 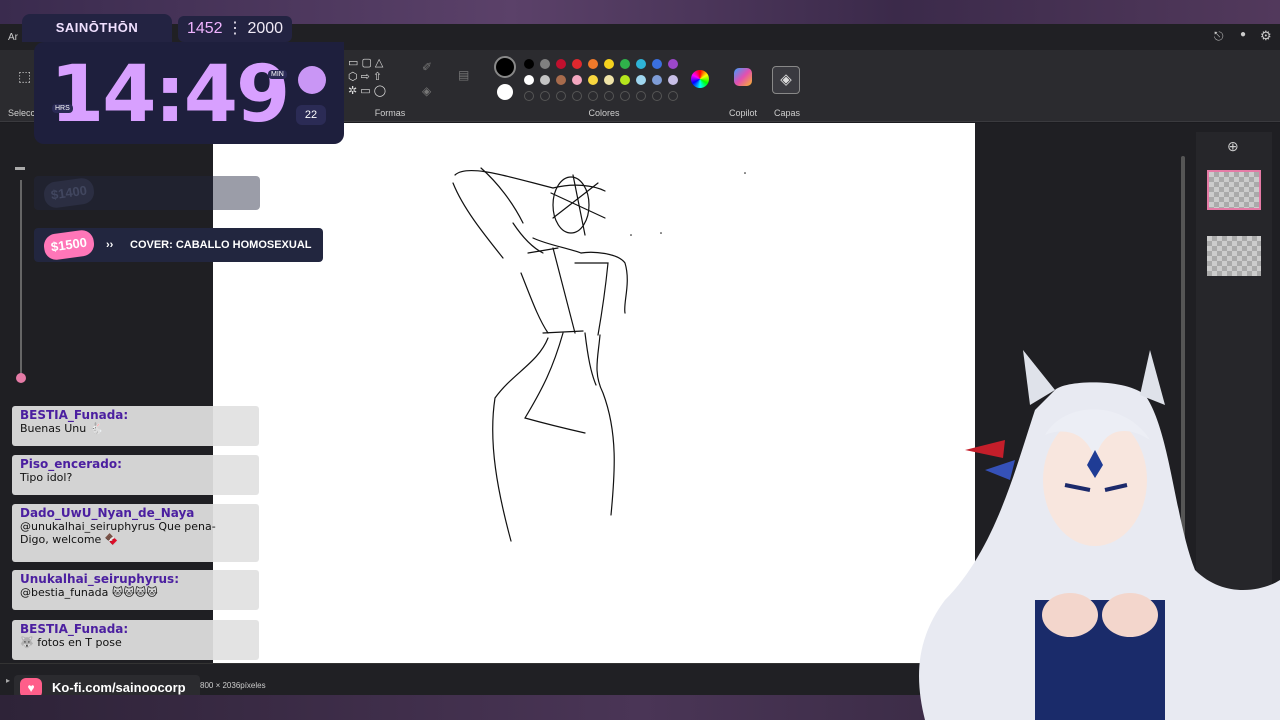 I want to click on chat-text: @unukalhai_seiruphyrus Que pena-, so click(x=118, y=526).